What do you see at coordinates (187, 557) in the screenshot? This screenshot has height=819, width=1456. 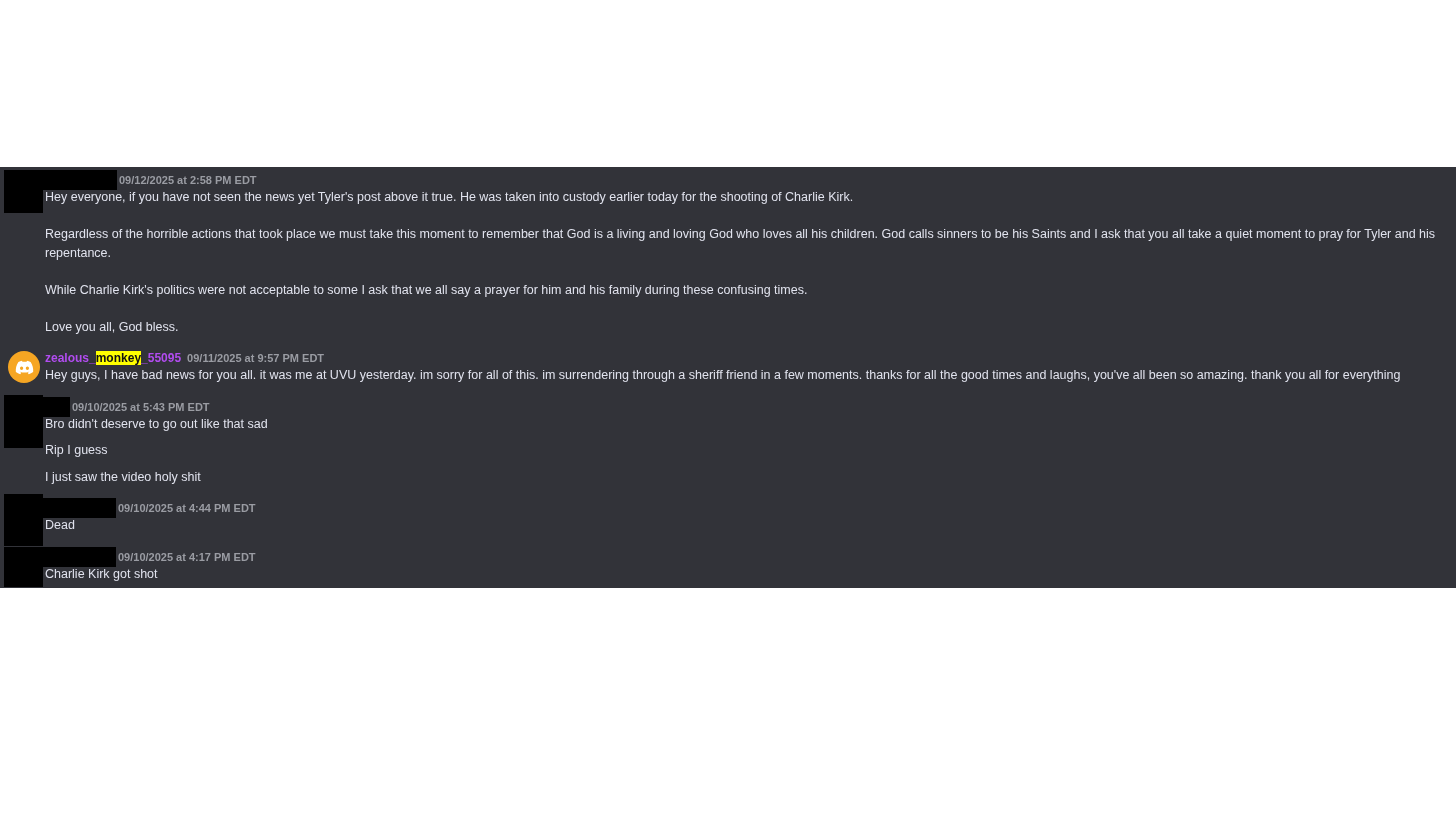 I see `message-timestamp: 09/10/2025 at 4:17 PM EDT` at bounding box center [187, 557].